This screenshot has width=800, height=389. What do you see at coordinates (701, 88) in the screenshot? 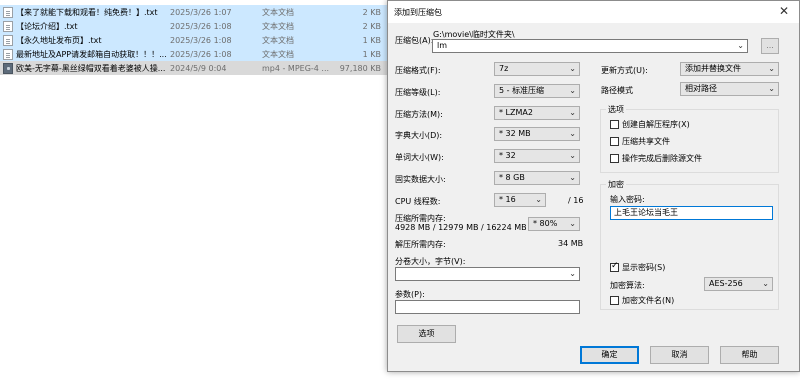
I see `path-mode-value: 相对路径` at bounding box center [701, 88].